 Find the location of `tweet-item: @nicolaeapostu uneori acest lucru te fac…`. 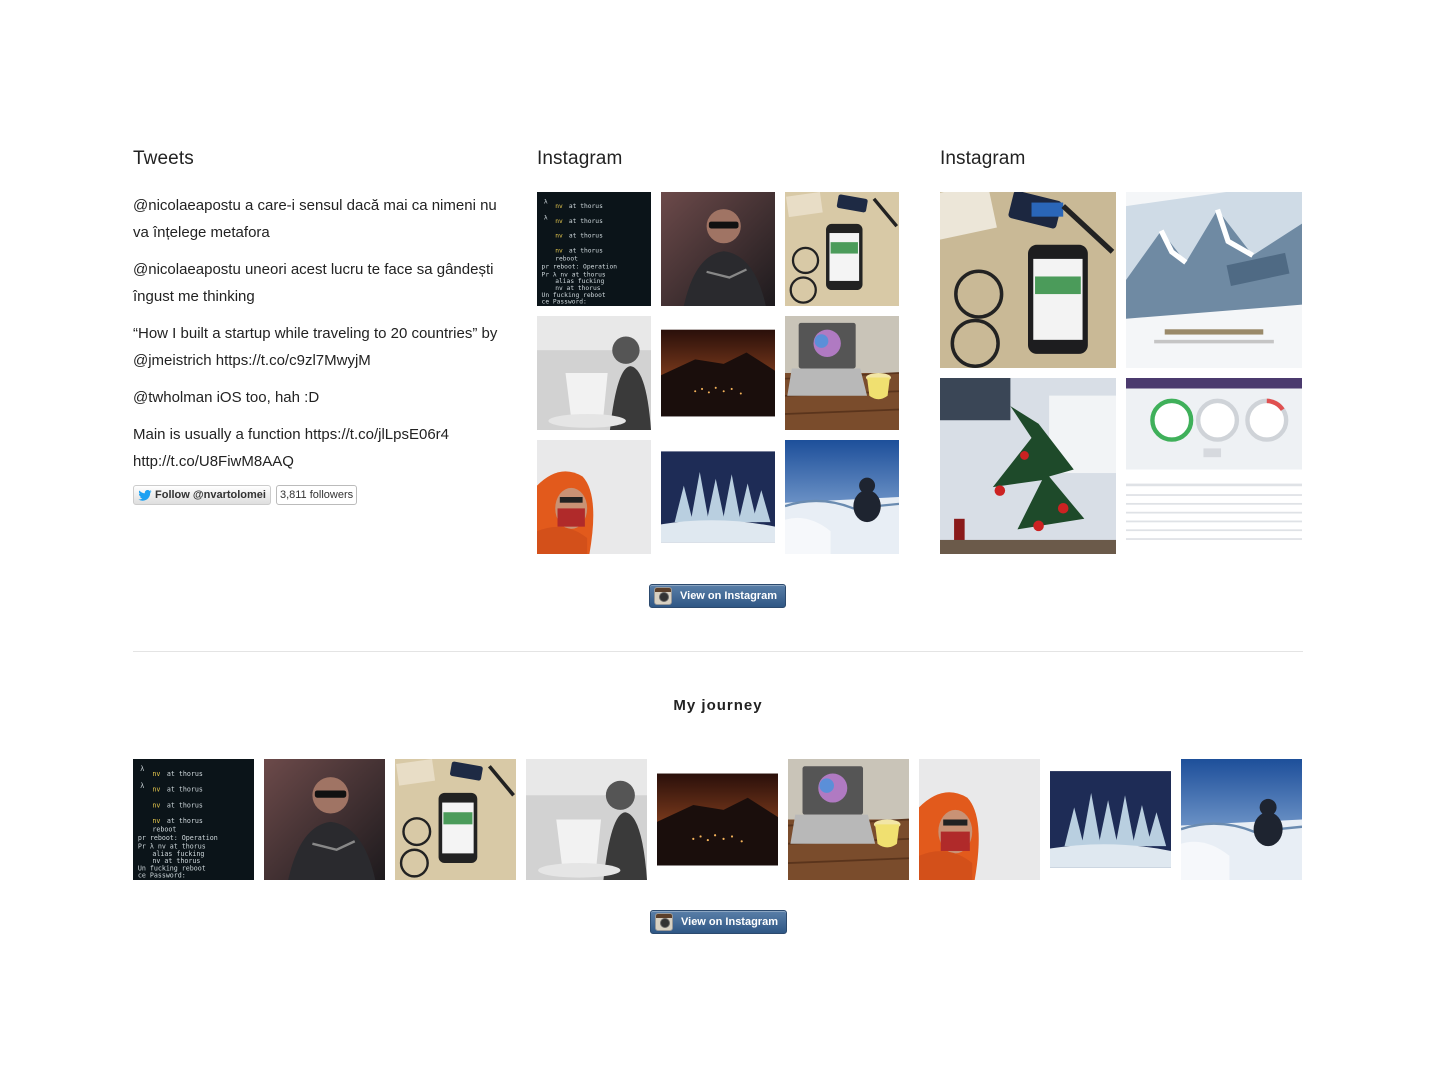

tweet-item: @nicolaeapostu uneori acest lucru te fac… is located at coordinates (319, 283).